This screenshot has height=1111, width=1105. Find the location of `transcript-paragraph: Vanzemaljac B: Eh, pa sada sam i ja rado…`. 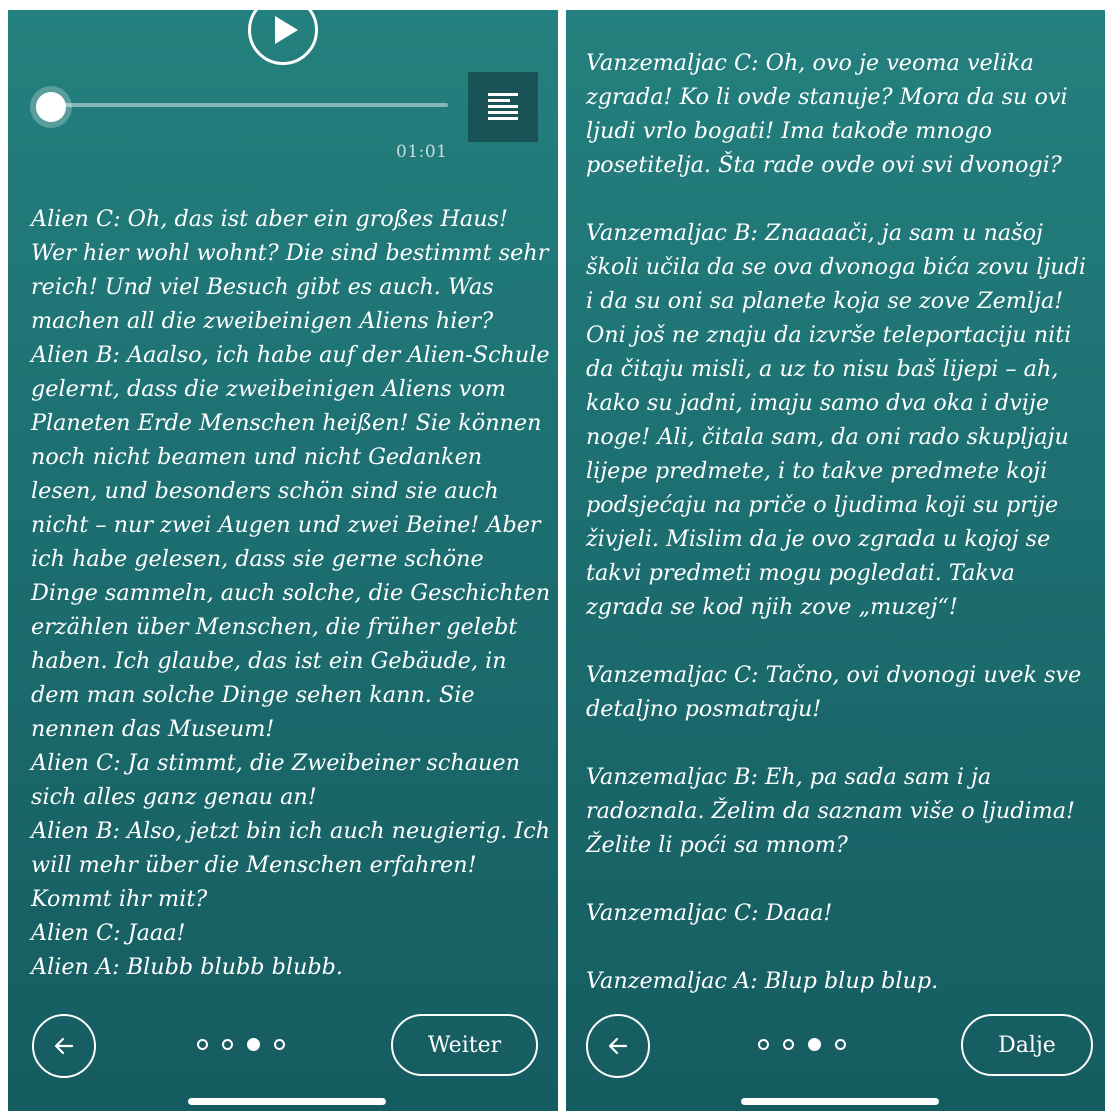

transcript-paragraph: Vanzemaljac B: Eh, pa sada sam i ja rado… is located at coordinates (831, 811).